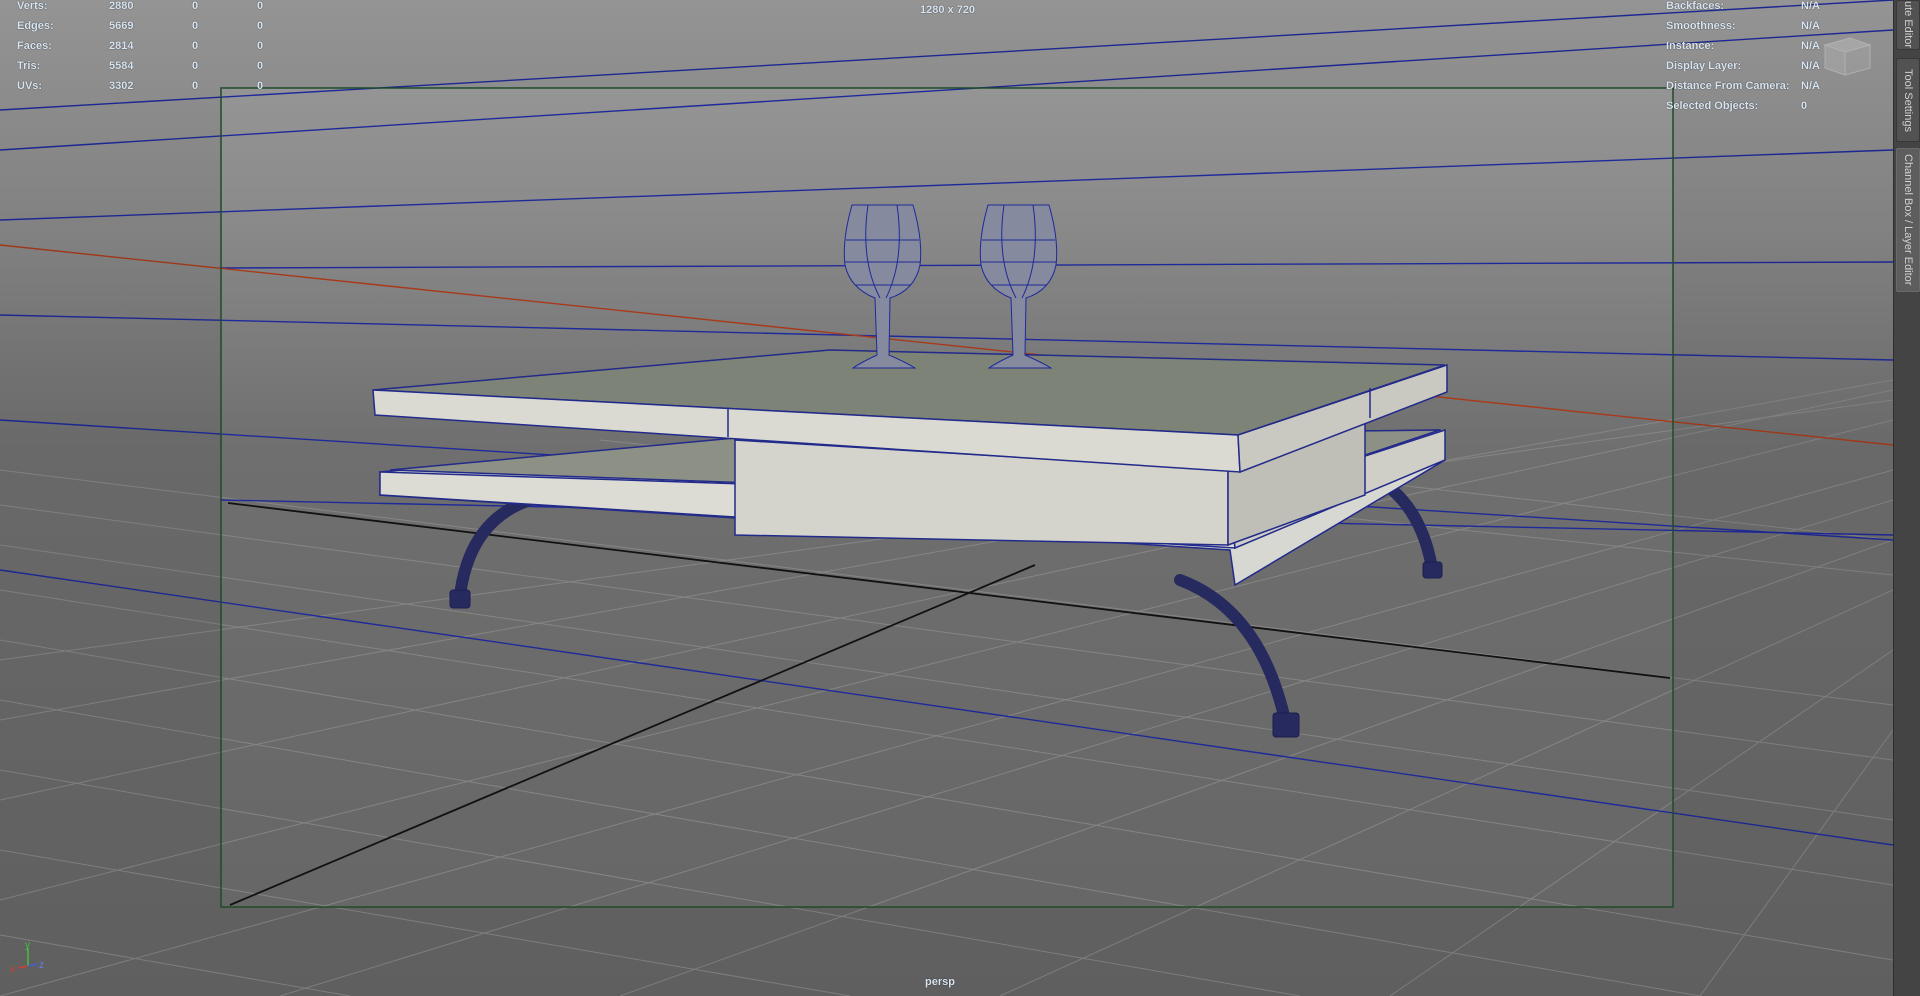  What do you see at coordinates (1701, 26) in the screenshot?
I see `object-detail-label: Smoothness:` at bounding box center [1701, 26].